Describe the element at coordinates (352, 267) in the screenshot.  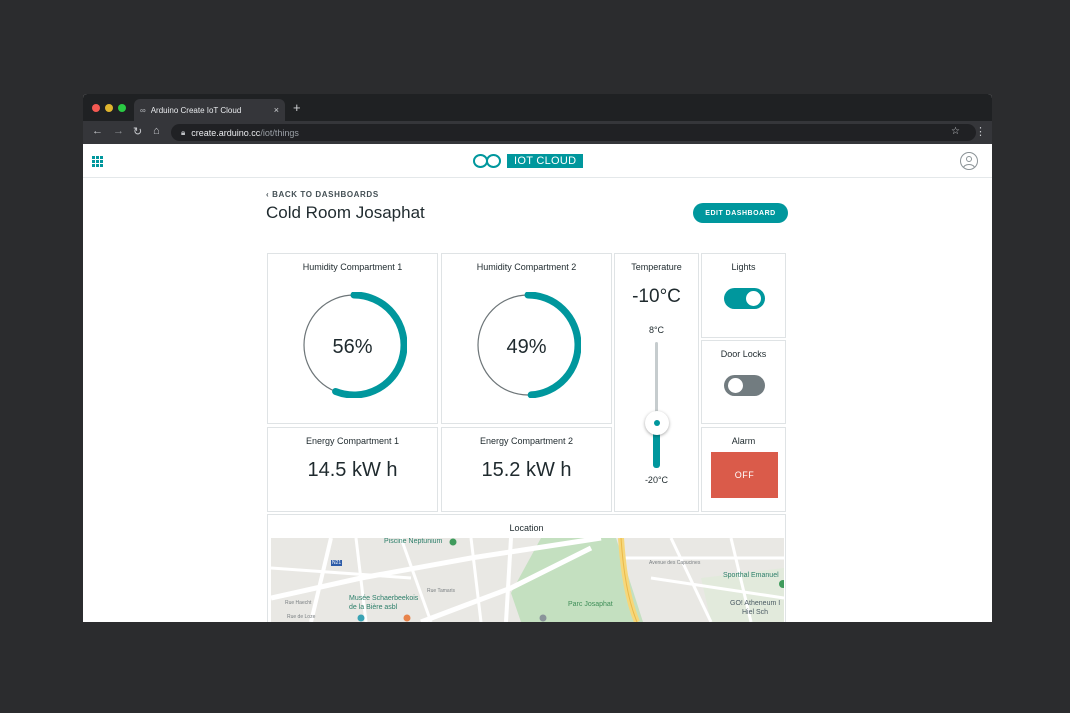
I see `widget-label: Humidity Compartment 1` at that location.